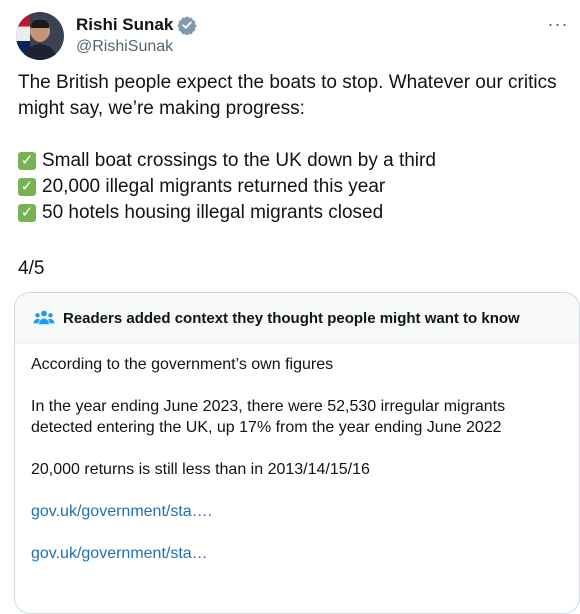 The height and width of the screenshot is (614, 580). What do you see at coordinates (187, 25) in the screenshot?
I see `verified-badge-icon` at bounding box center [187, 25].